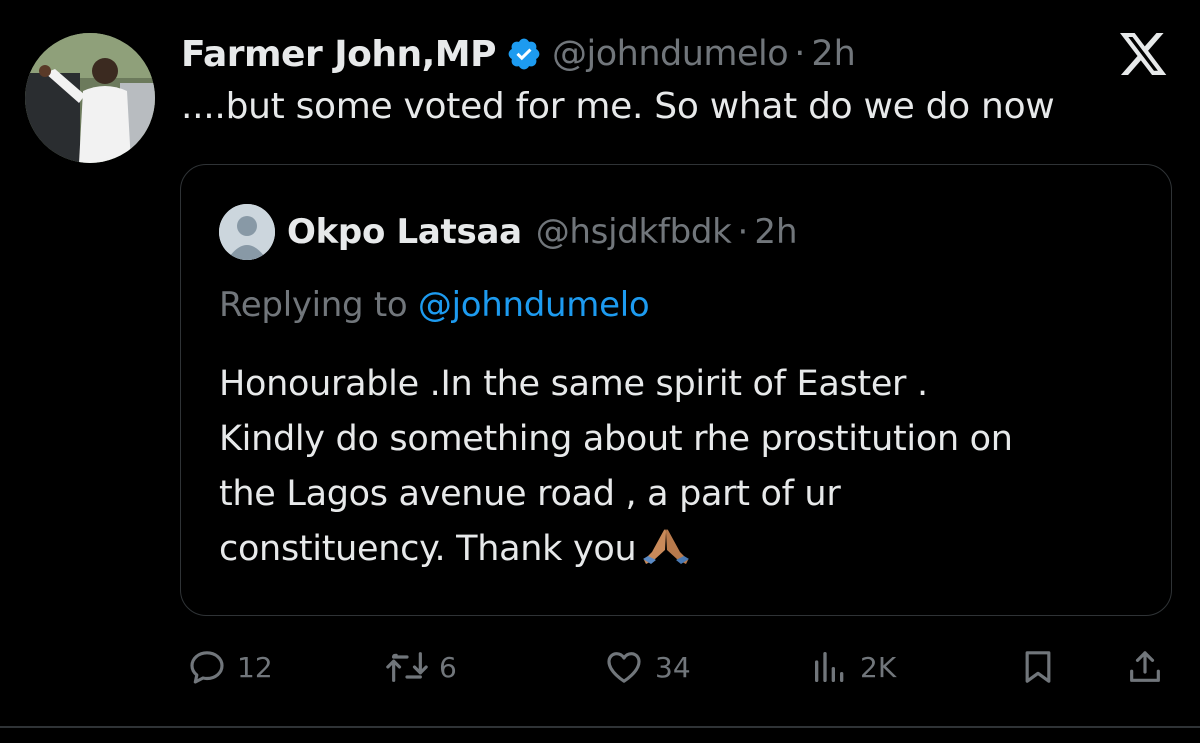 The image size is (1200, 743). Describe the element at coordinates (673, 667) in the screenshot. I see `like-count: 34` at that location.